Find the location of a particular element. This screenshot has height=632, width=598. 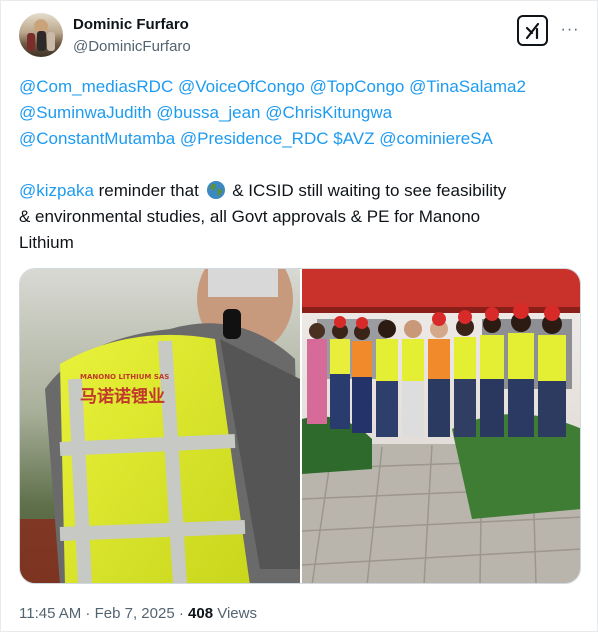

vest-text: 马诺诺锂业 is located at coordinates (122, 396).